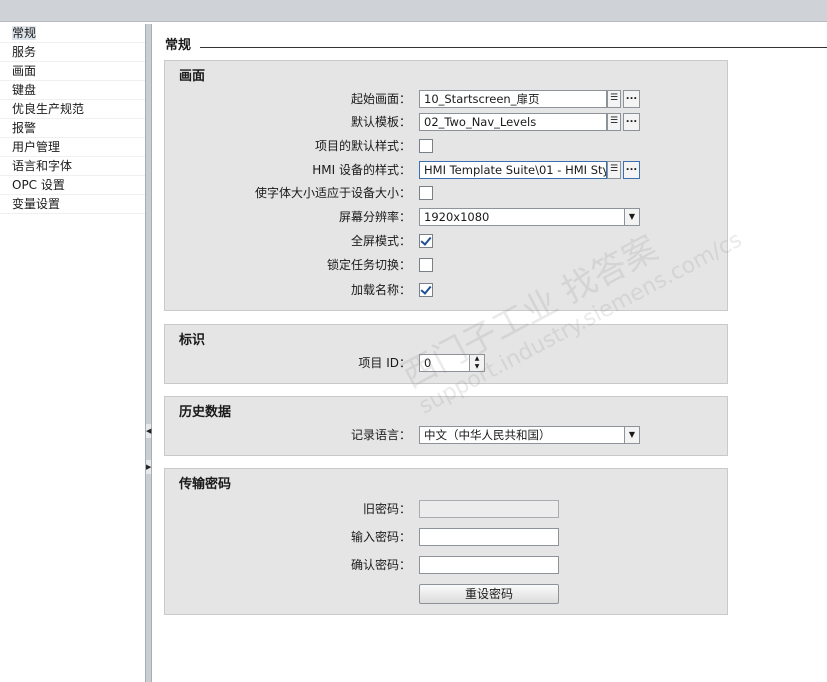  Describe the element at coordinates (192, 340) in the screenshot. I see `identification-group-title: 标识` at that location.